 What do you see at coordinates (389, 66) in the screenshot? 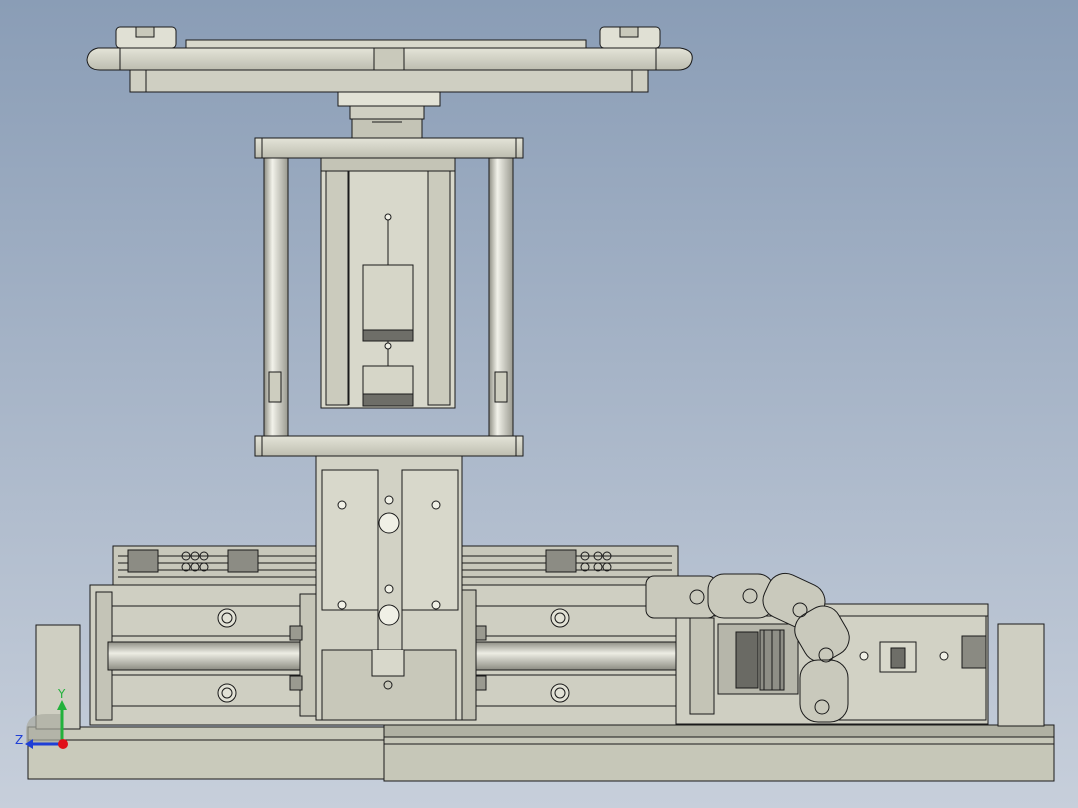
I see `top-flange-plate` at bounding box center [389, 66].